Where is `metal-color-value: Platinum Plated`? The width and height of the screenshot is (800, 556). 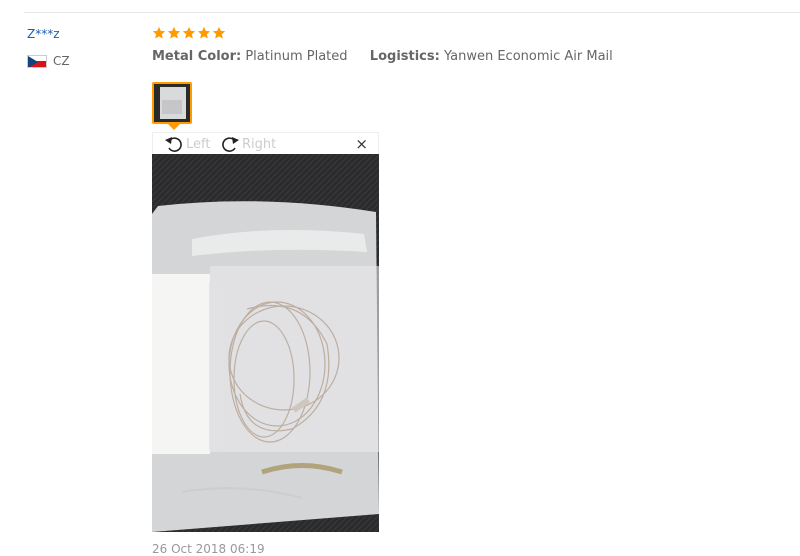 metal-color-value: Platinum Plated is located at coordinates (296, 56).